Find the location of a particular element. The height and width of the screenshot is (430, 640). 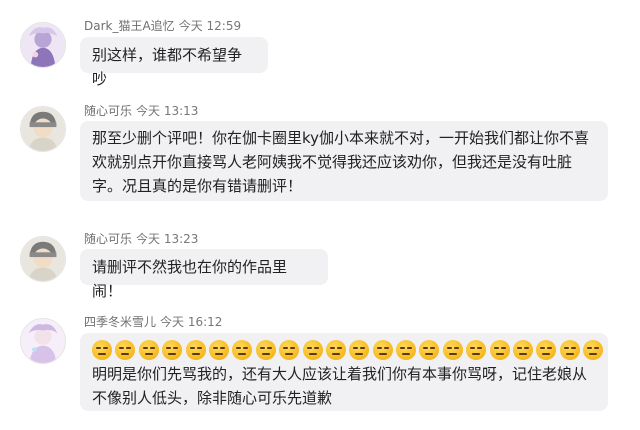

timestamp: 今天 13:13 is located at coordinates (167, 111).